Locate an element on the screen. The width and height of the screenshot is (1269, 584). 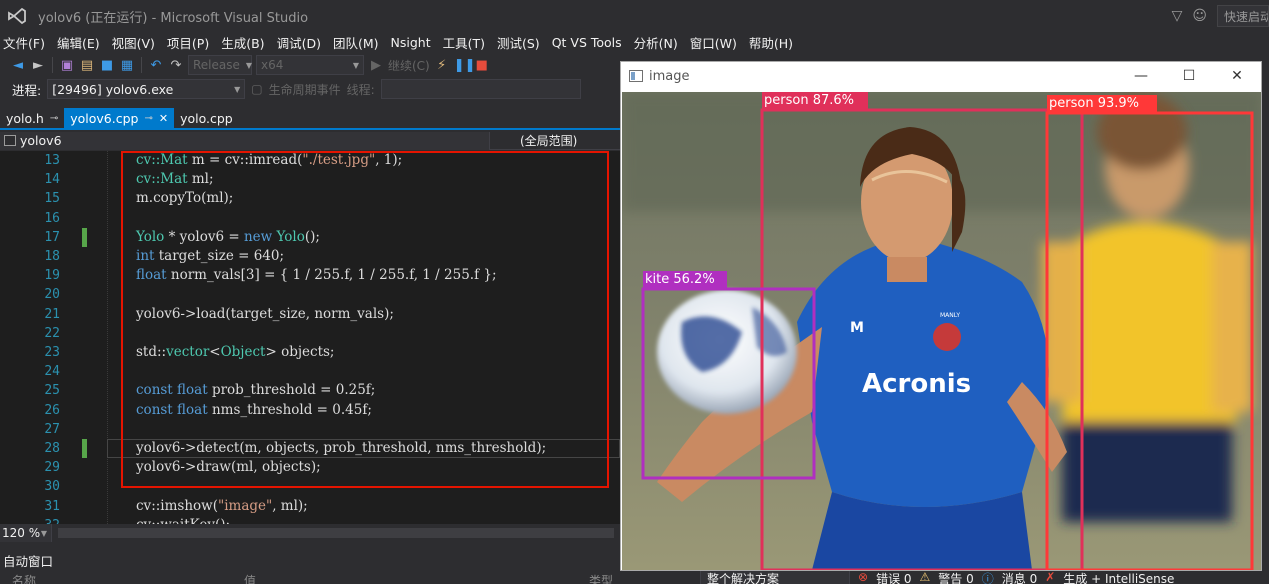
line-number: 16 is located at coordinates (52, 218).